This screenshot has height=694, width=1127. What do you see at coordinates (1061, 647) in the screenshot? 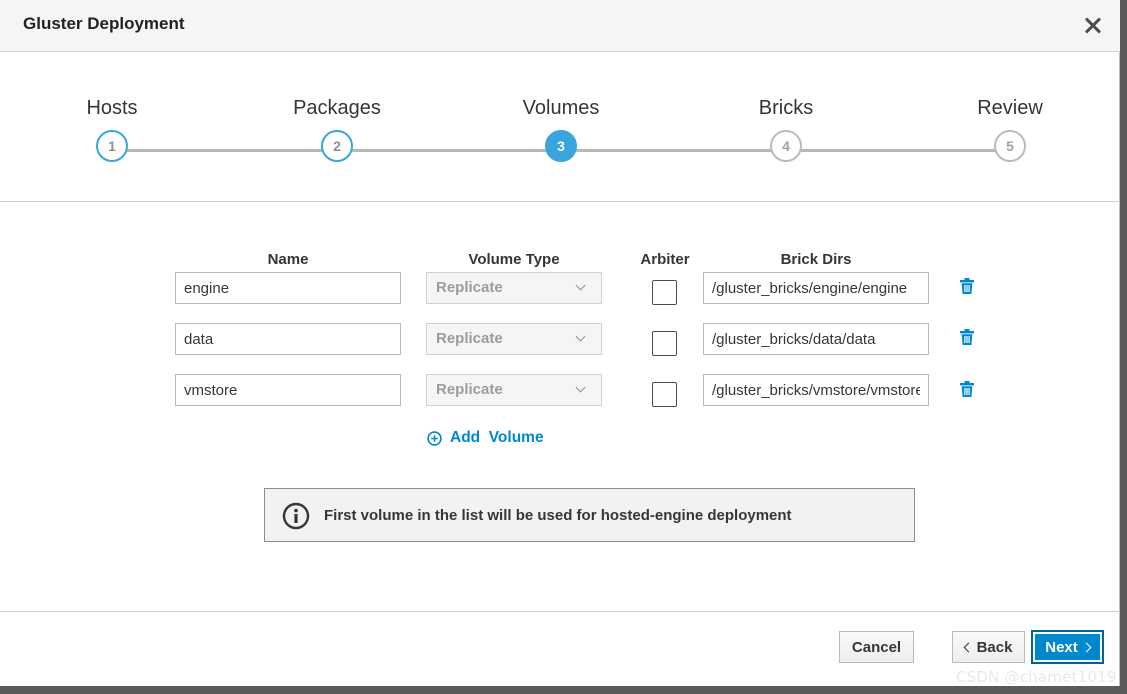
I see `next-label: Next` at bounding box center [1061, 647].